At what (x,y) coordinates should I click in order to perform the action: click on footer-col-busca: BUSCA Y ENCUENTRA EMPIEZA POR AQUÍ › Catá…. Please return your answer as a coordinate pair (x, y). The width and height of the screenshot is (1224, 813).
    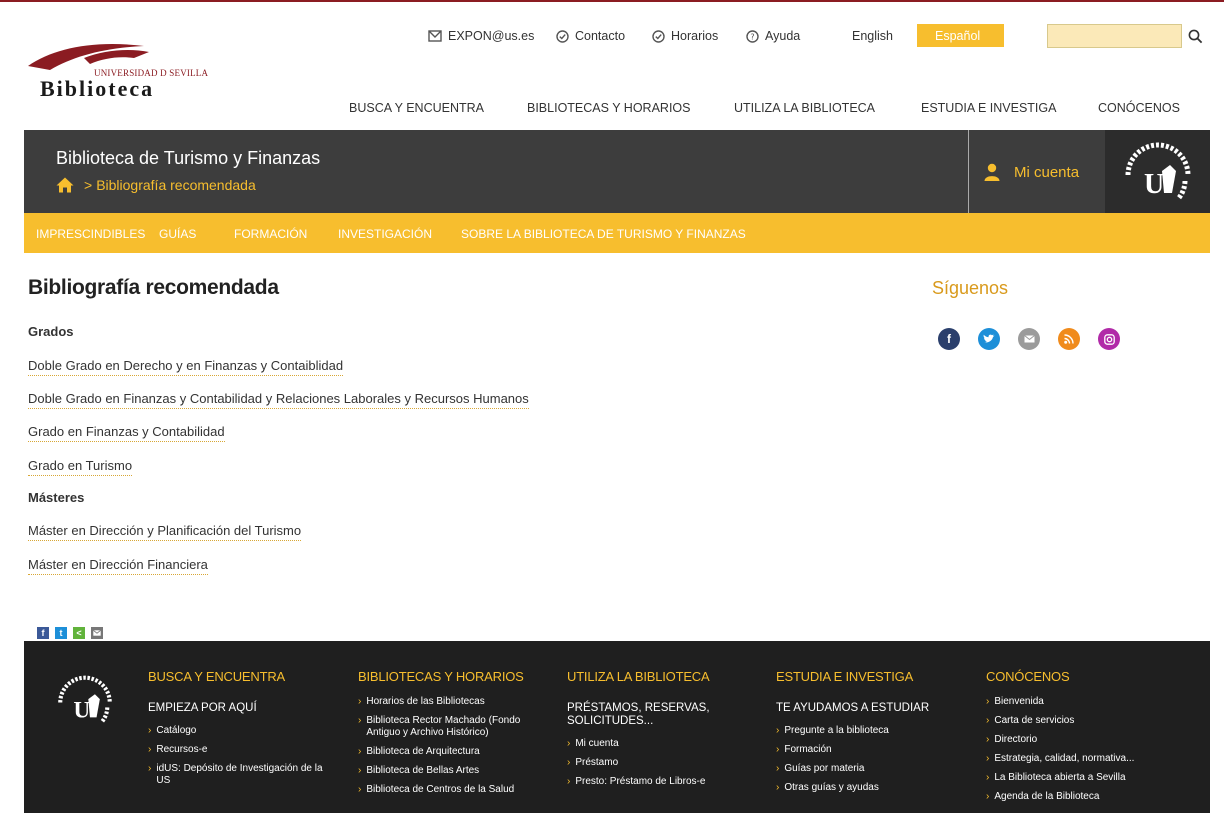
    Looking at the image, I should click on (240, 731).